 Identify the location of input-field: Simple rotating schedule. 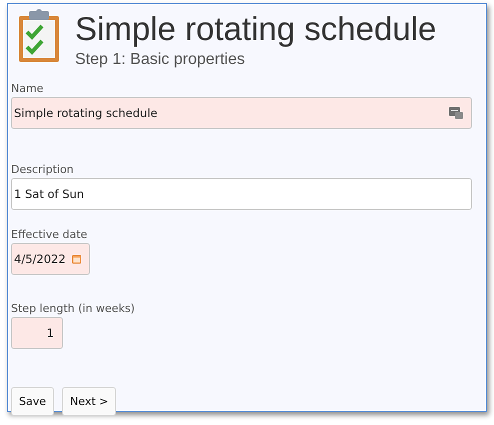
(241, 113).